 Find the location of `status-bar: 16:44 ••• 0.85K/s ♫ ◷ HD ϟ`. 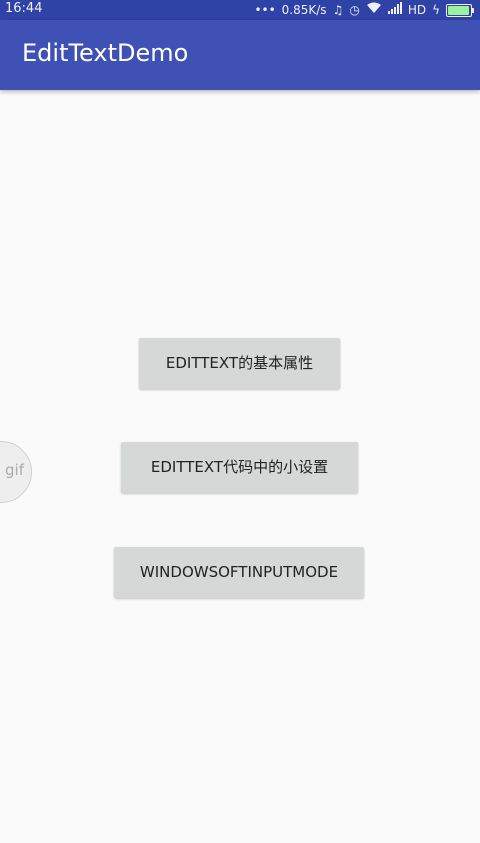

status-bar: 16:44 ••• 0.85K/s ♫ ◷ HD ϟ is located at coordinates (240, 10).